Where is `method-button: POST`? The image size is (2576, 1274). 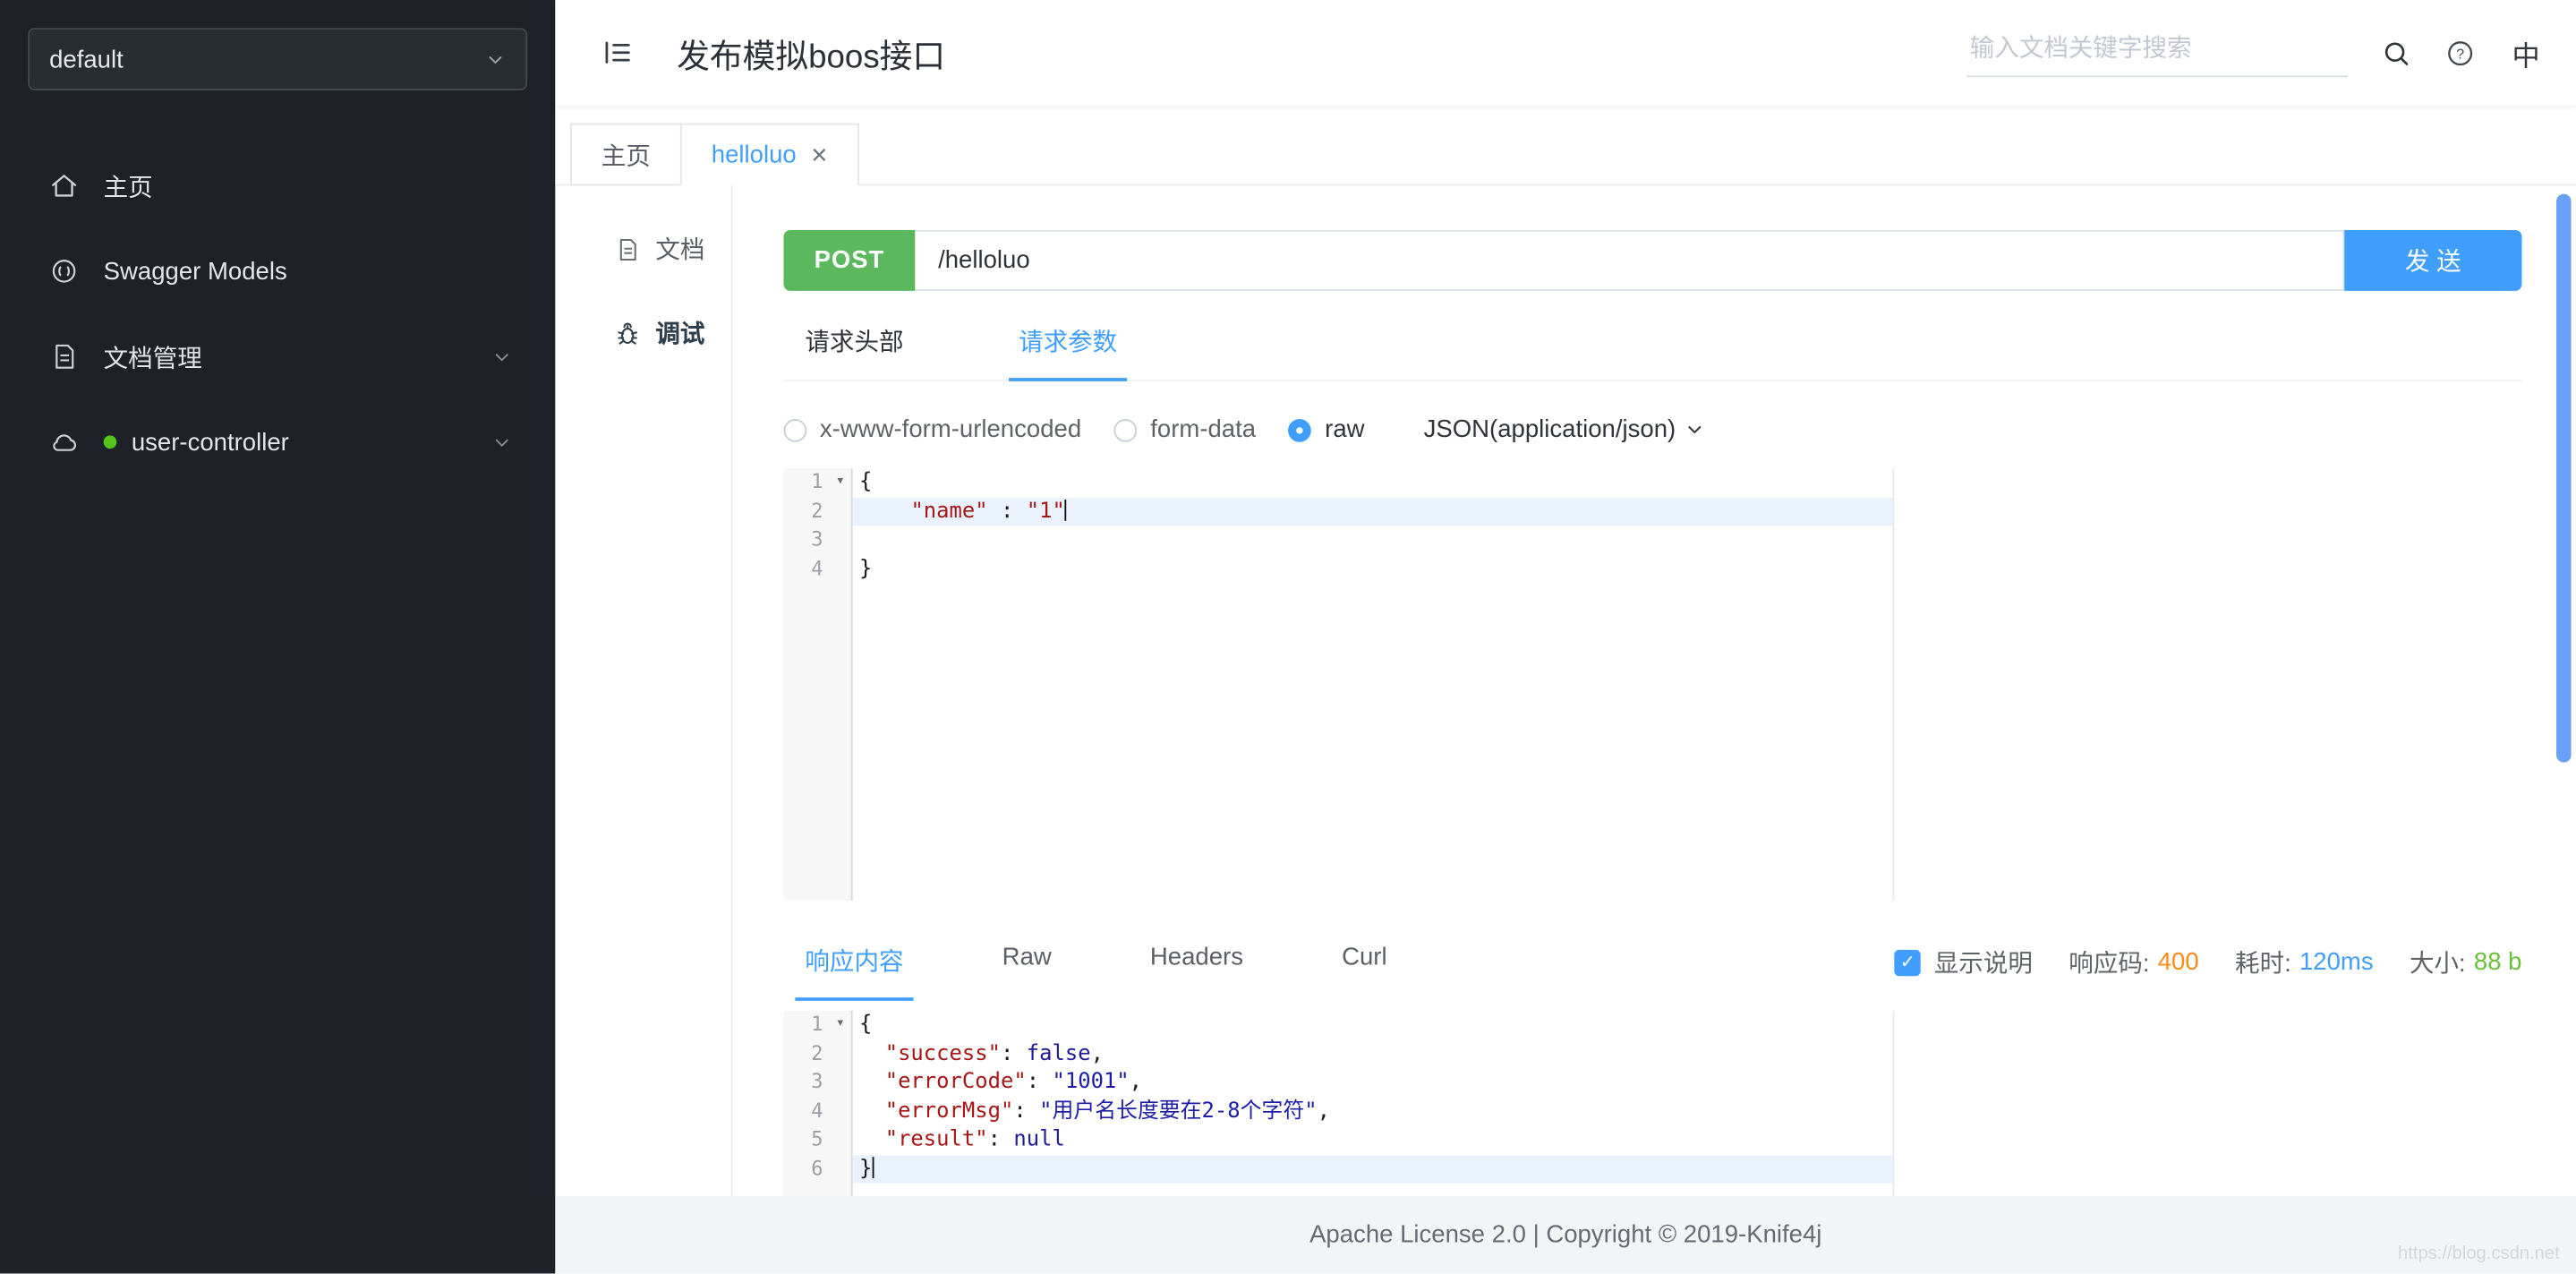 method-button: POST is located at coordinates (849, 260).